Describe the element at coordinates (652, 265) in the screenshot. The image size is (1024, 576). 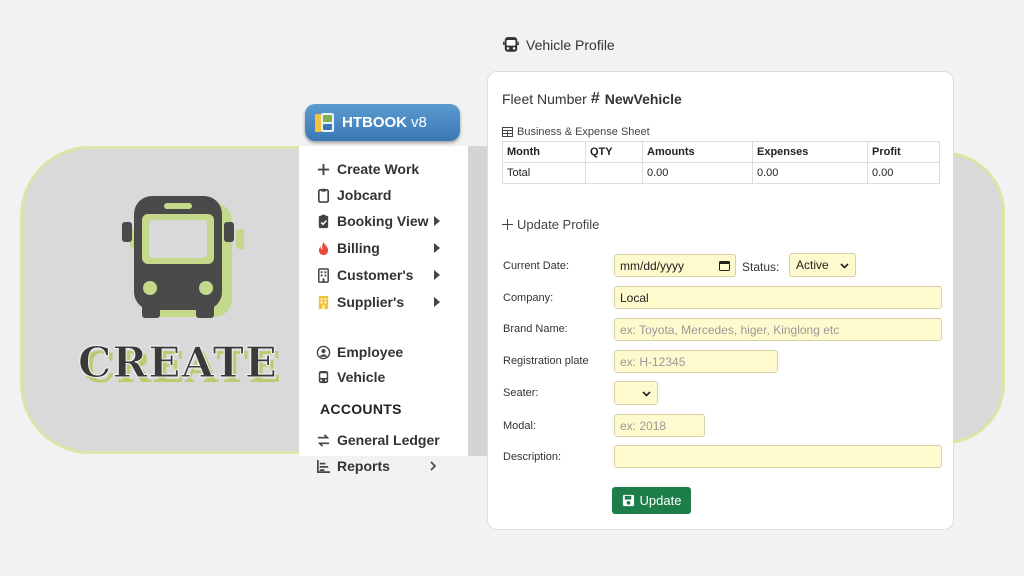
I see `current-date-placeholder: mm/dd/yyyy` at that location.